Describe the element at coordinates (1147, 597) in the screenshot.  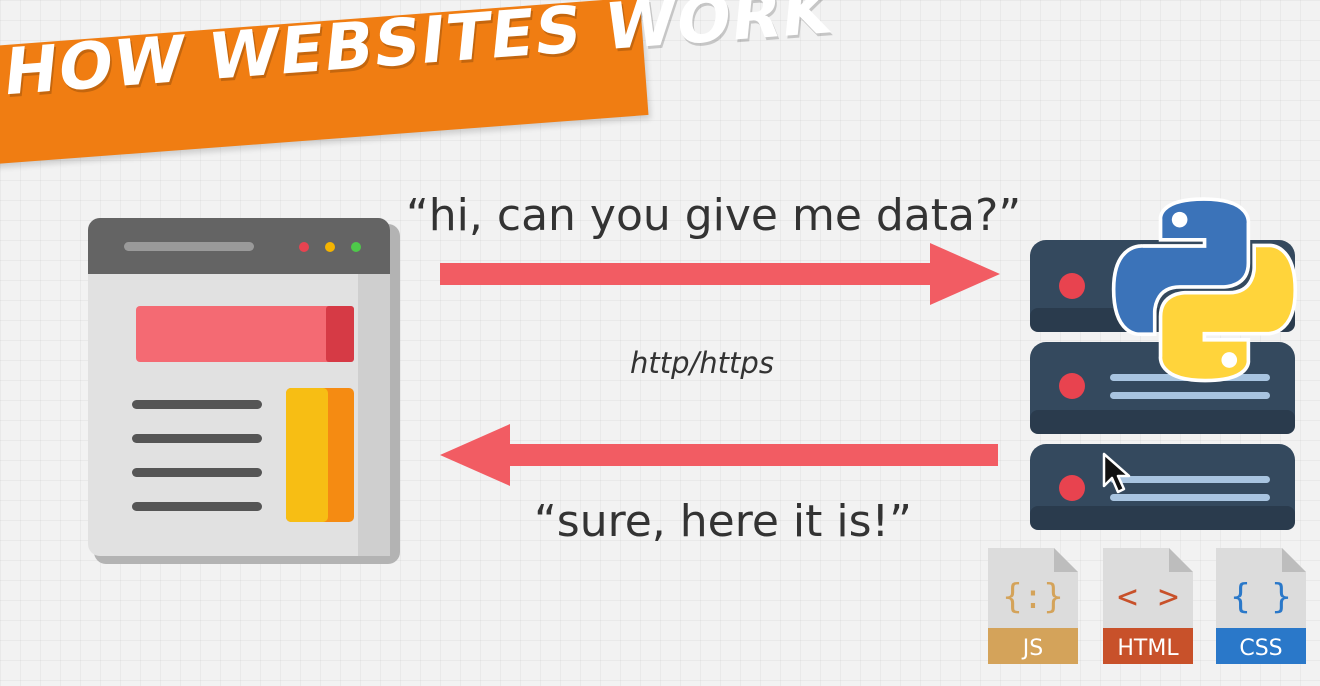
I see `html-glyph: < >` at that location.